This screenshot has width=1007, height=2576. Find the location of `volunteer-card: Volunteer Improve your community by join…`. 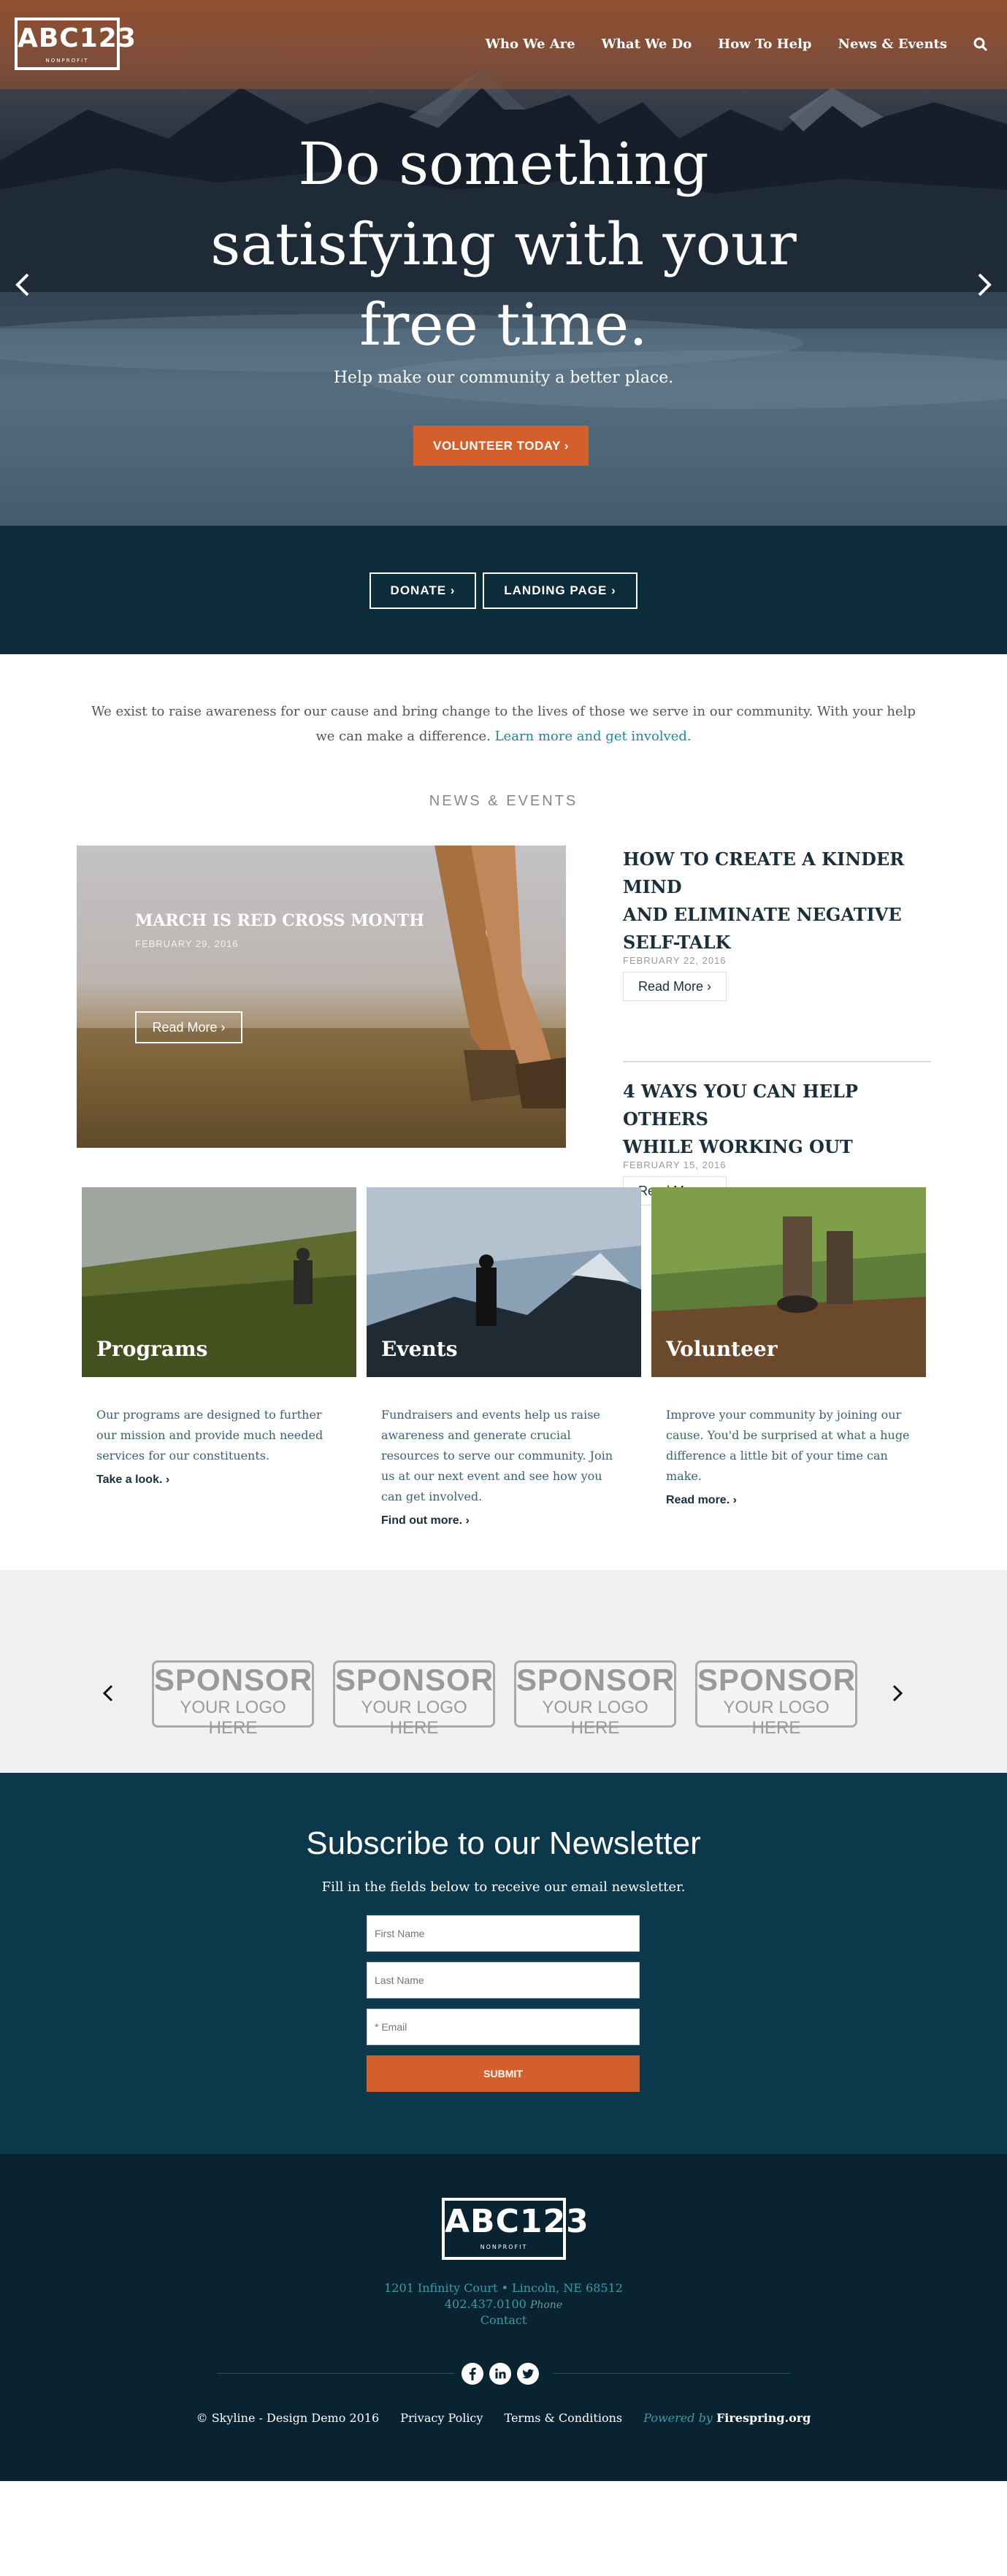

volunteer-card: Volunteer Improve your community by join… is located at coordinates (788, 1347).